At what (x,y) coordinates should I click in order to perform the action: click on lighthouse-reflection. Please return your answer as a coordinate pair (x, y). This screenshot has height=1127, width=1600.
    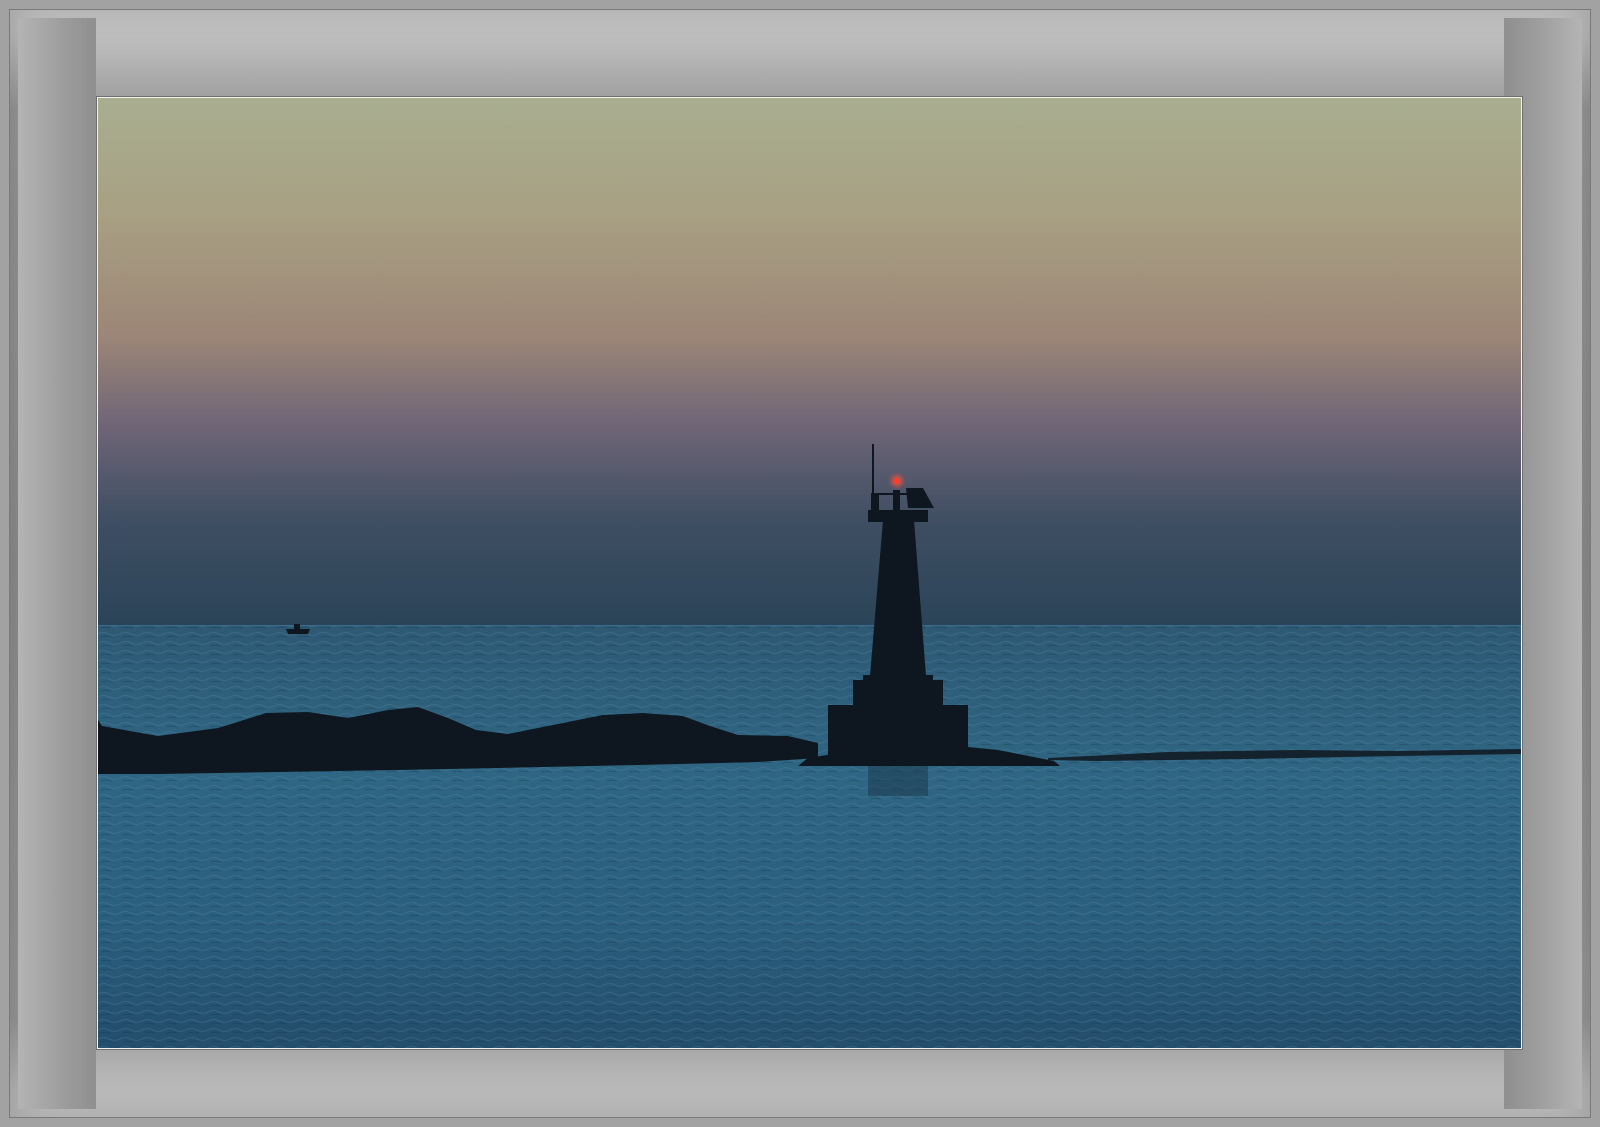
    Looking at the image, I should click on (898, 781).